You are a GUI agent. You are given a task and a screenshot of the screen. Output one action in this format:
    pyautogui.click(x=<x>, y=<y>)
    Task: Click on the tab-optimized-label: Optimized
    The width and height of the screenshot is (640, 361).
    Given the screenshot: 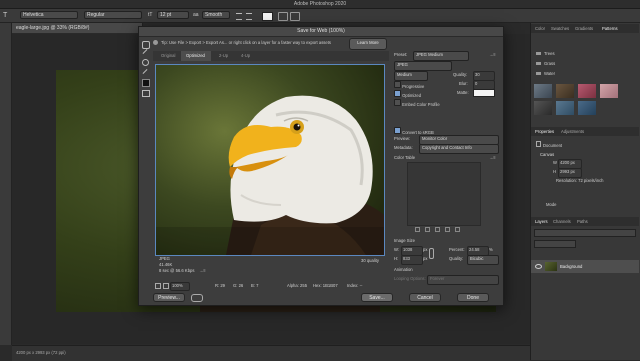 What is the action you would take?
    pyautogui.click(x=195, y=55)
    